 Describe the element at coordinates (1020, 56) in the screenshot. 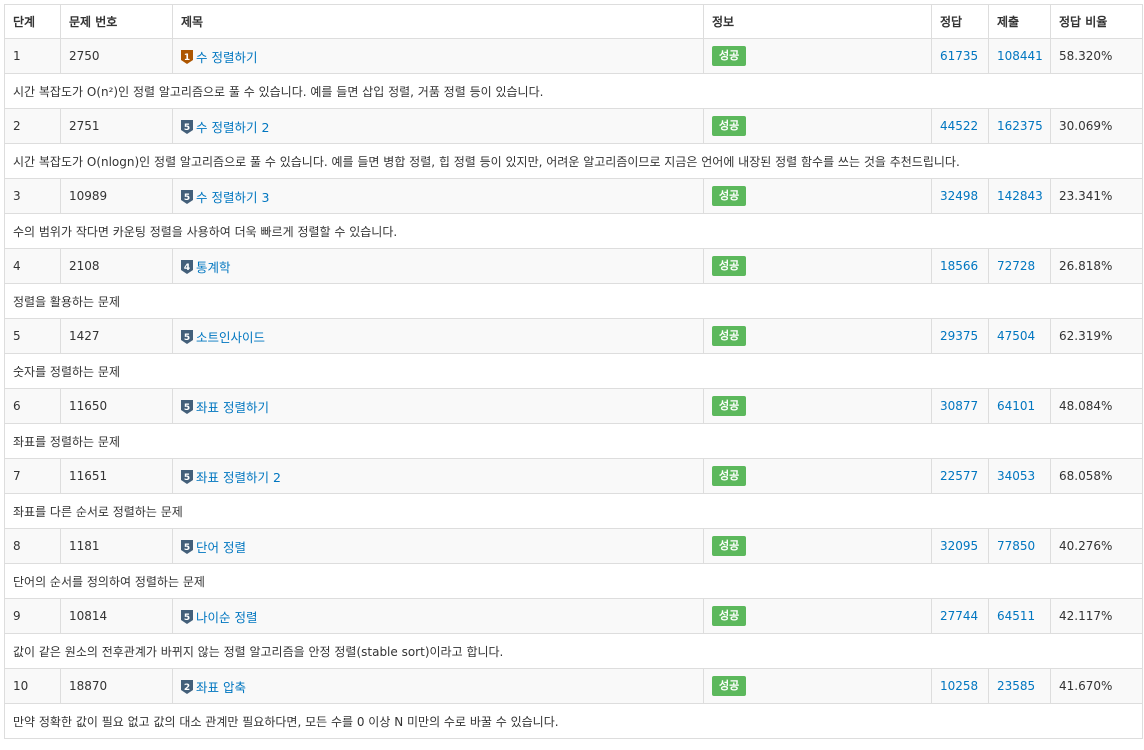

I see `submissions-count-link: 108441` at that location.